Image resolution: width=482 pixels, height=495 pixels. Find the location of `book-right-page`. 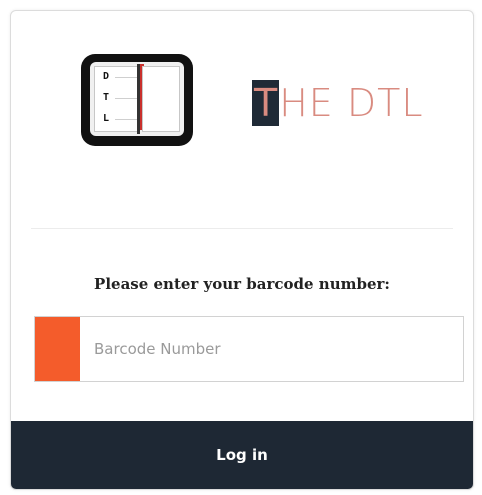

book-right-page is located at coordinates (161, 99).